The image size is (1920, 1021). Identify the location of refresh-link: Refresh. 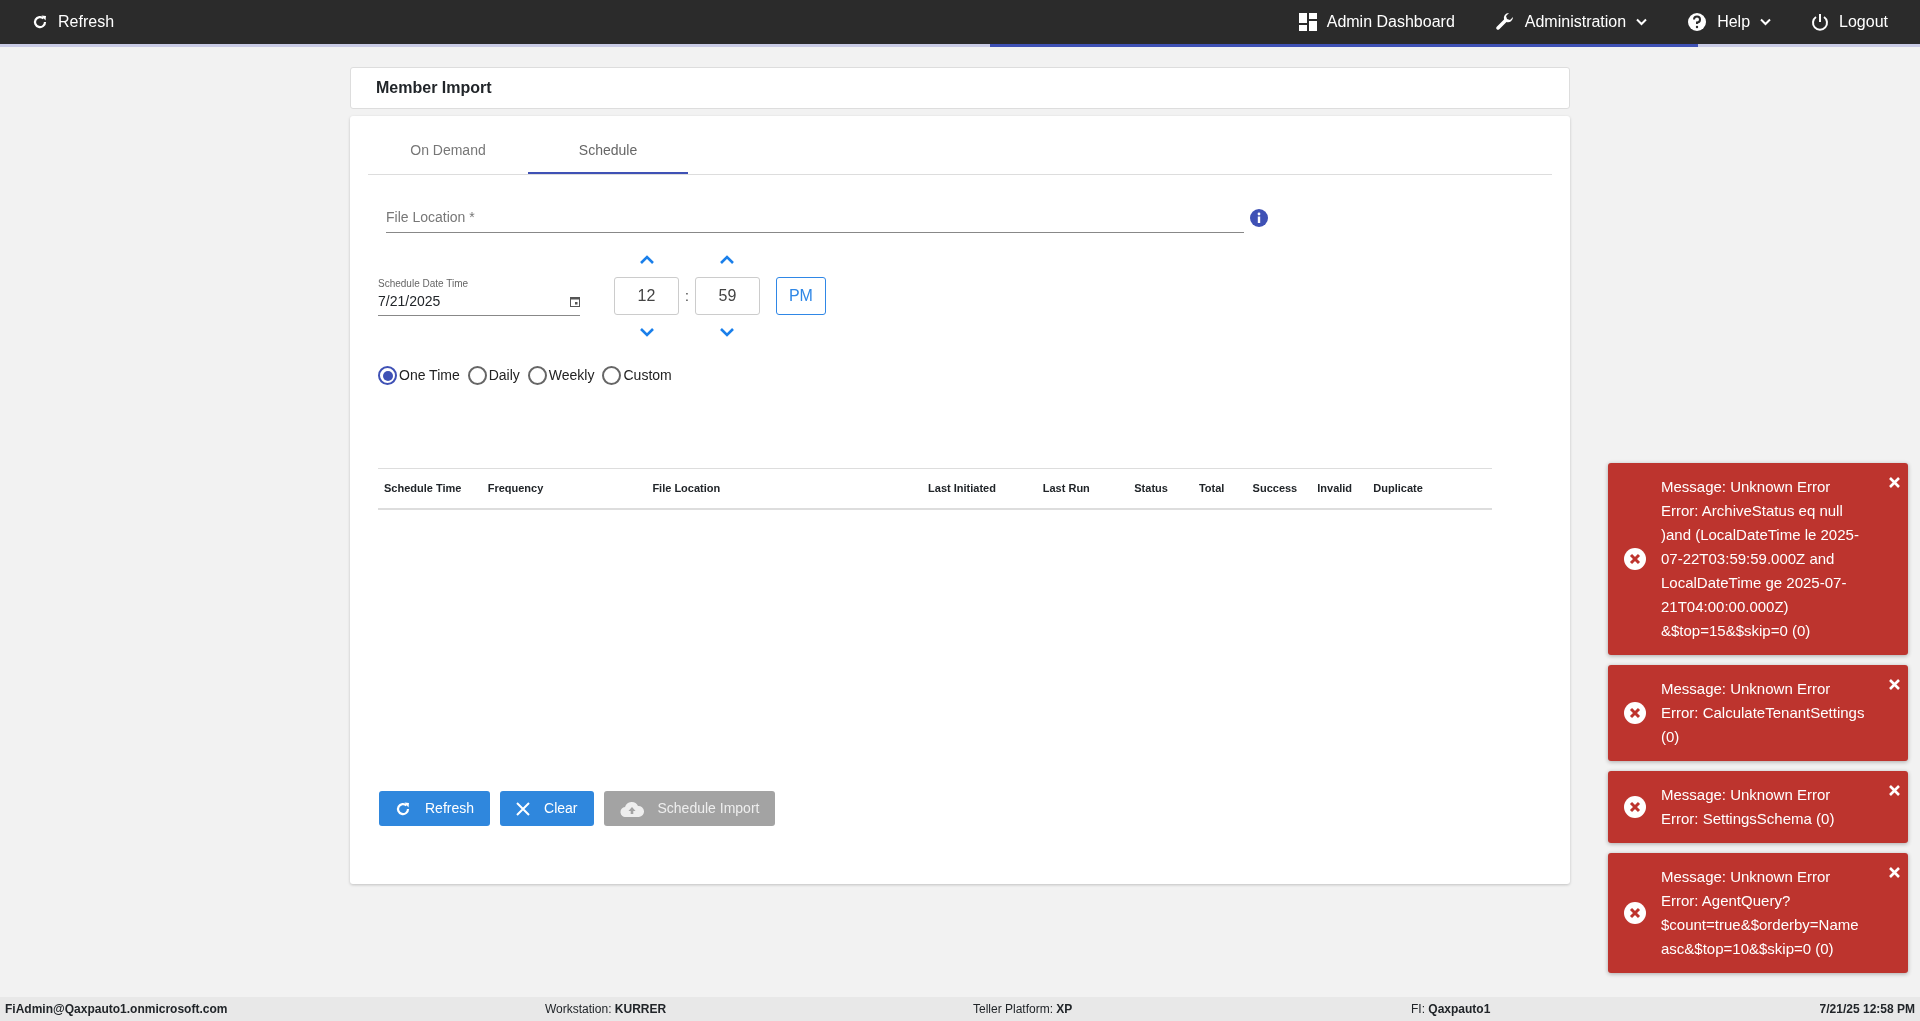
(73, 22).